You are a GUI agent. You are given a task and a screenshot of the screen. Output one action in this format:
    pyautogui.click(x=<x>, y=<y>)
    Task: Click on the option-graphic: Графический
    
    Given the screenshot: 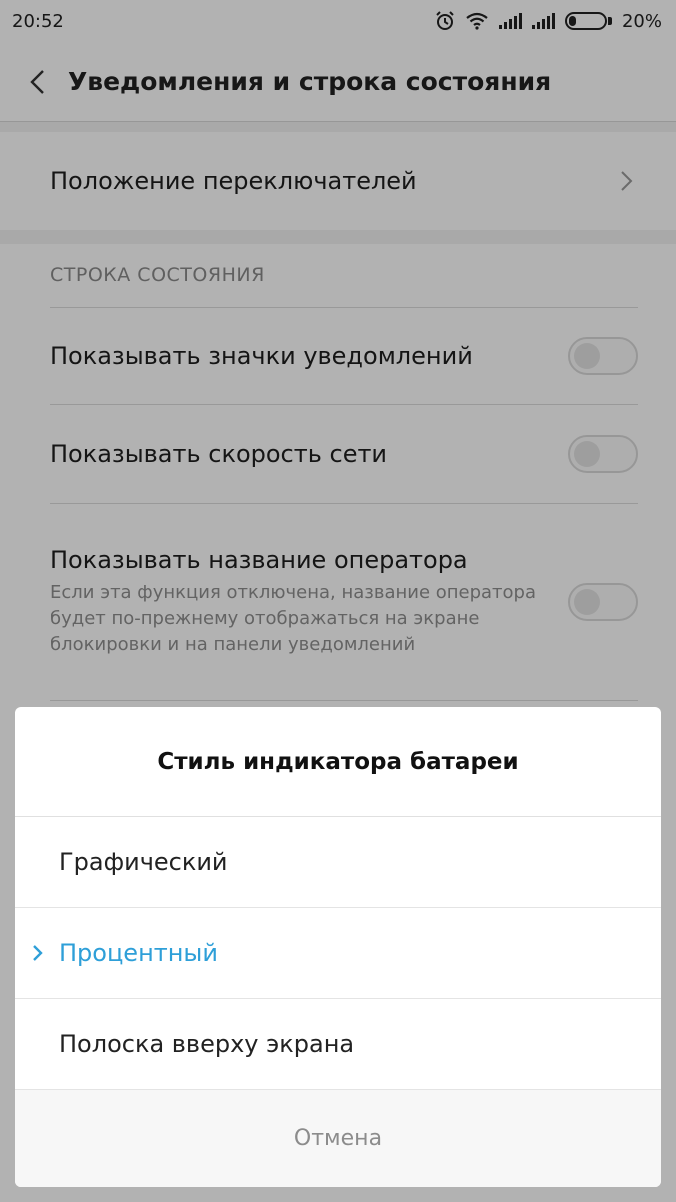 What is the action you would take?
    pyautogui.click(x=338, y=862)
    